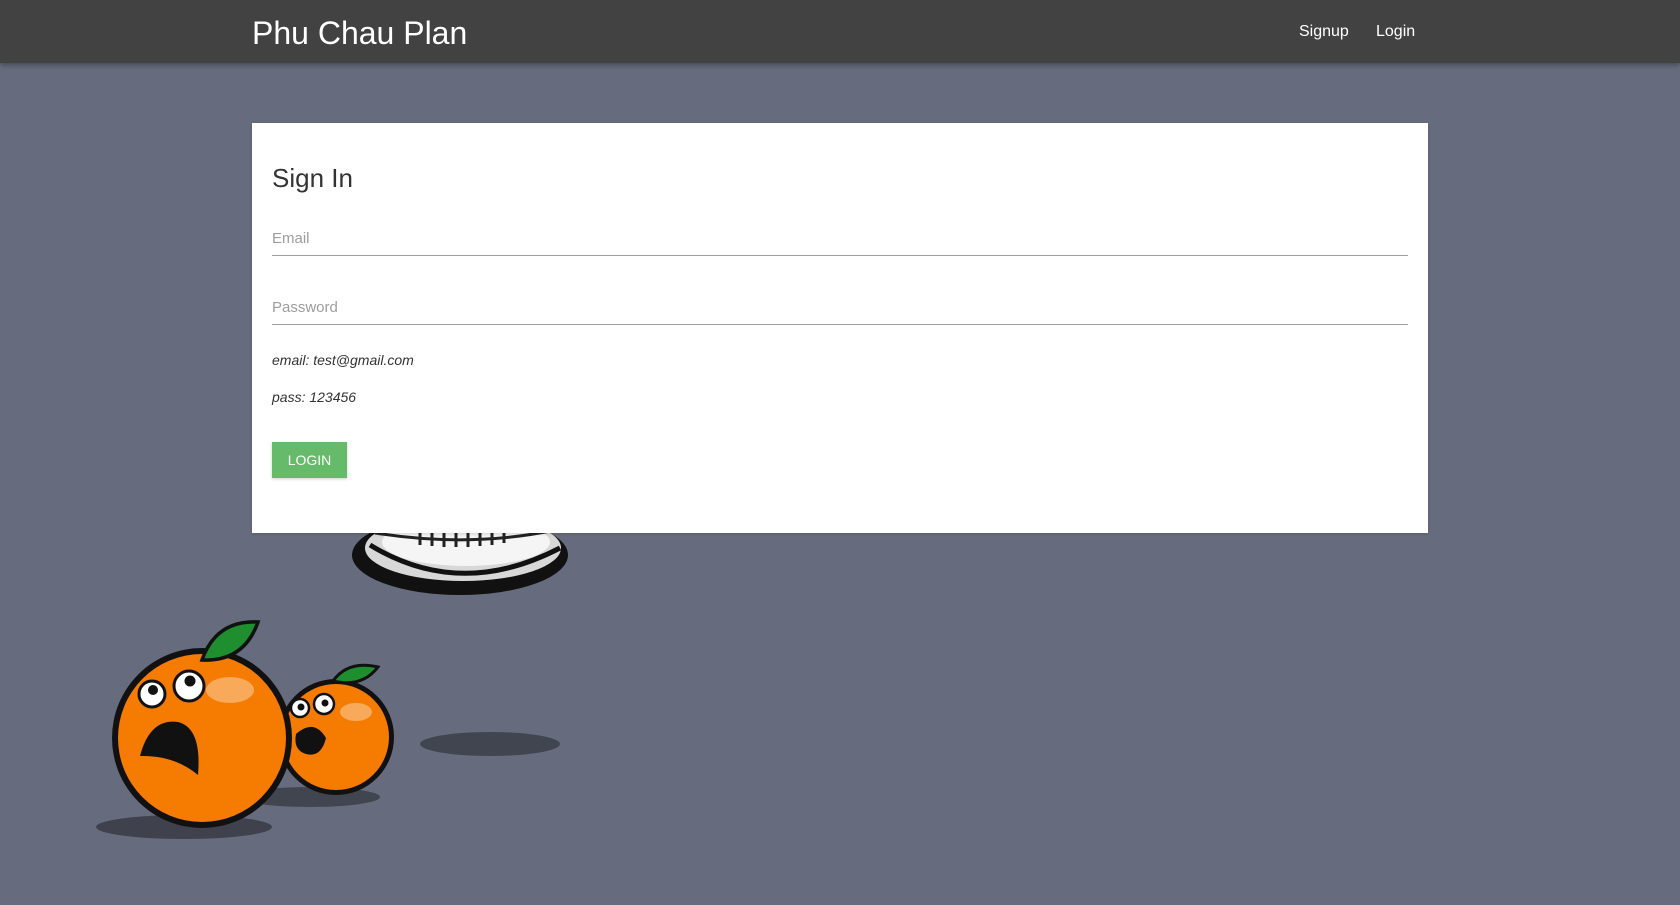  I want to click on orange-character-small-icon, so click(336, 729).